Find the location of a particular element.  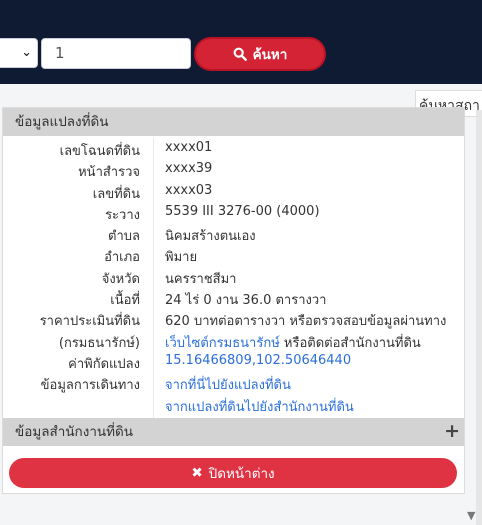

row-value: จากแปลงที่ดินไปยังสำนักงานที่ดิน is located at coordinates (259, 406).